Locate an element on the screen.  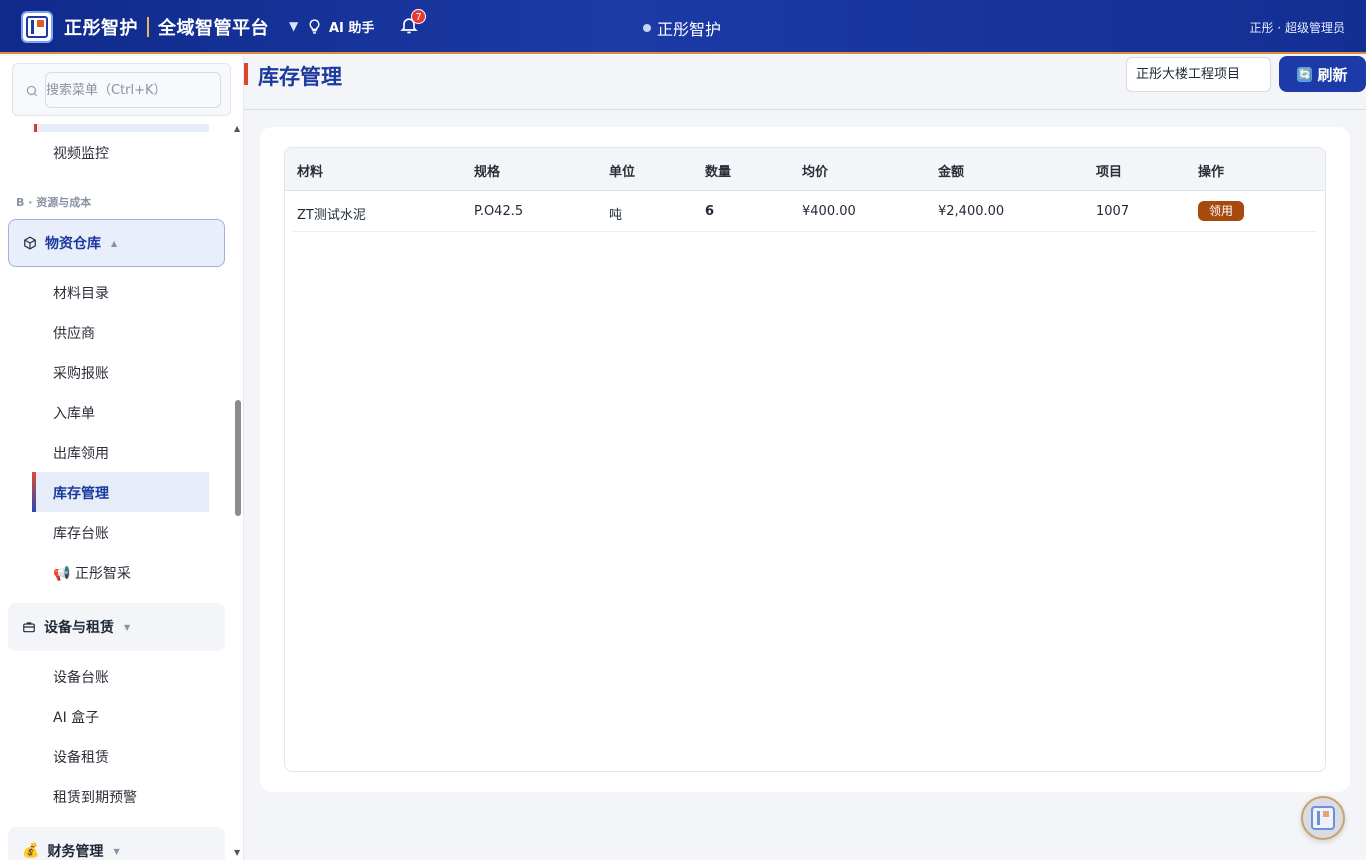
sidebar-scrollbar: ▲ ▼ is located at coordinates (238, 489).